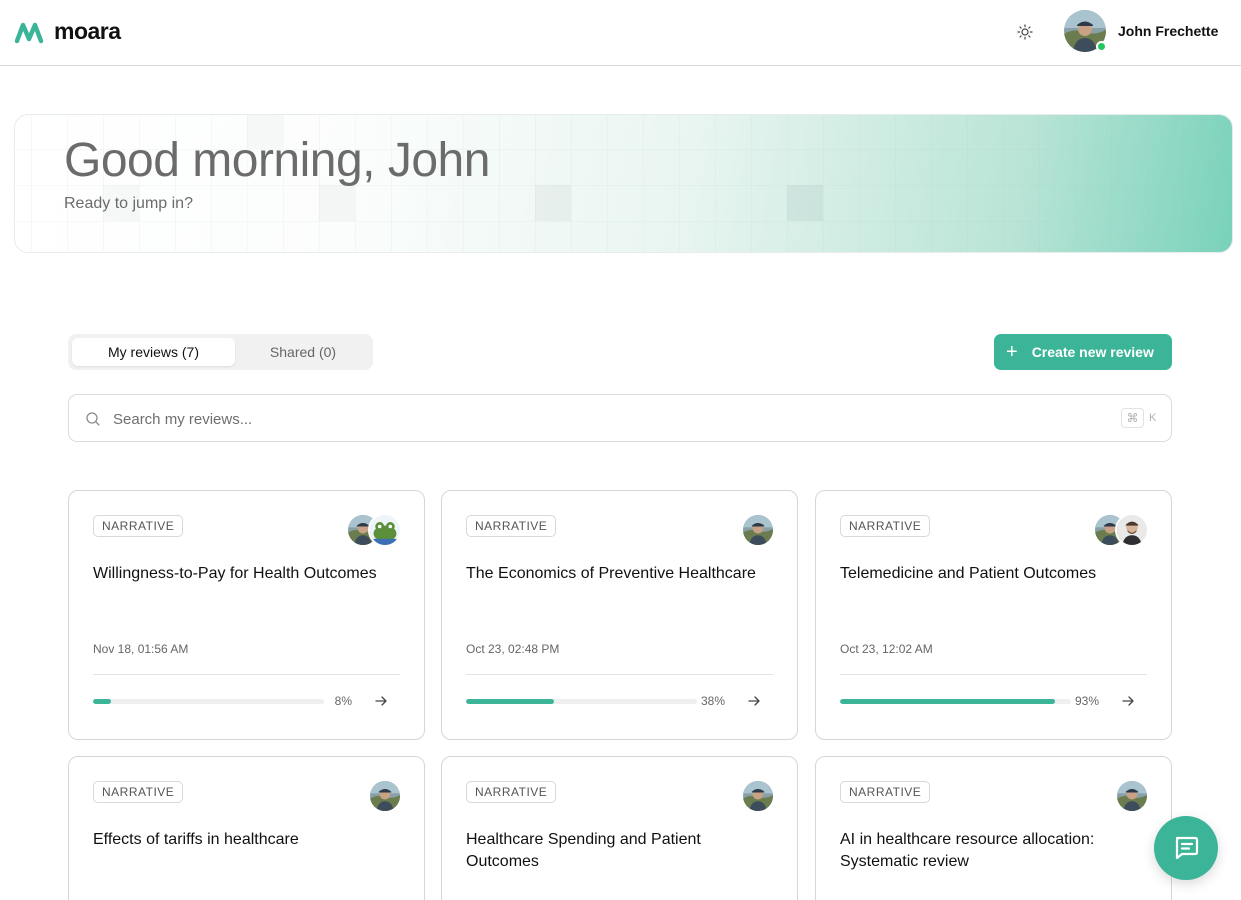  I want to click on sun-icon, so click(1025, 32).